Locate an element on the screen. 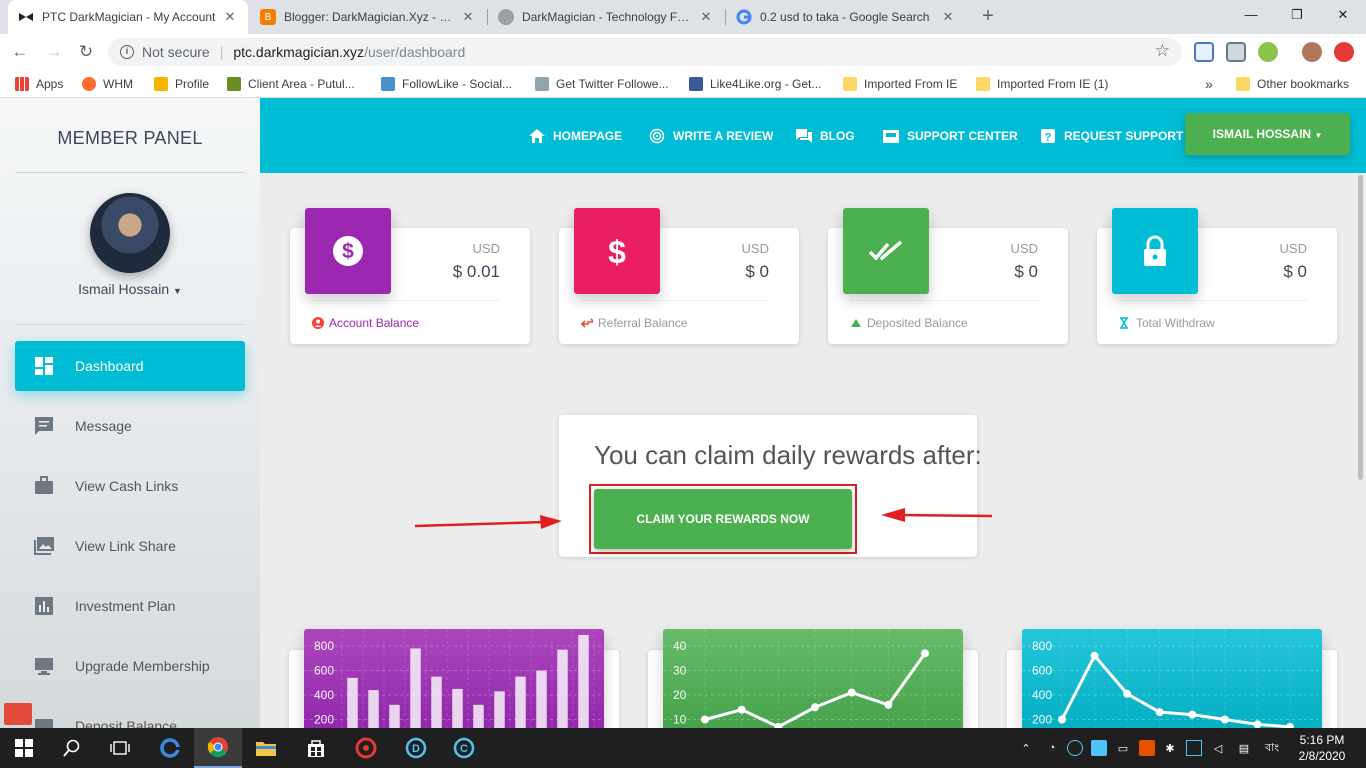  sidebar-item-view-link-share: View Link Share is located at coordinates (130, 546).